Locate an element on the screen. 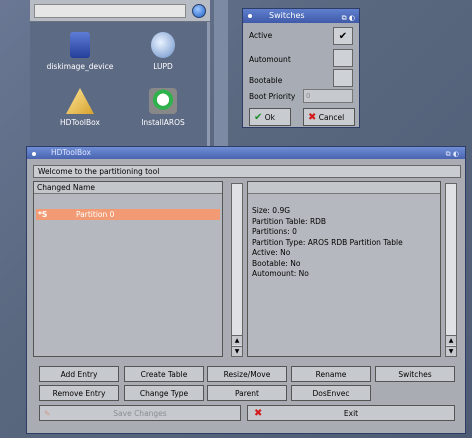  automount-label: Automount is located at coordinates (270, 59).